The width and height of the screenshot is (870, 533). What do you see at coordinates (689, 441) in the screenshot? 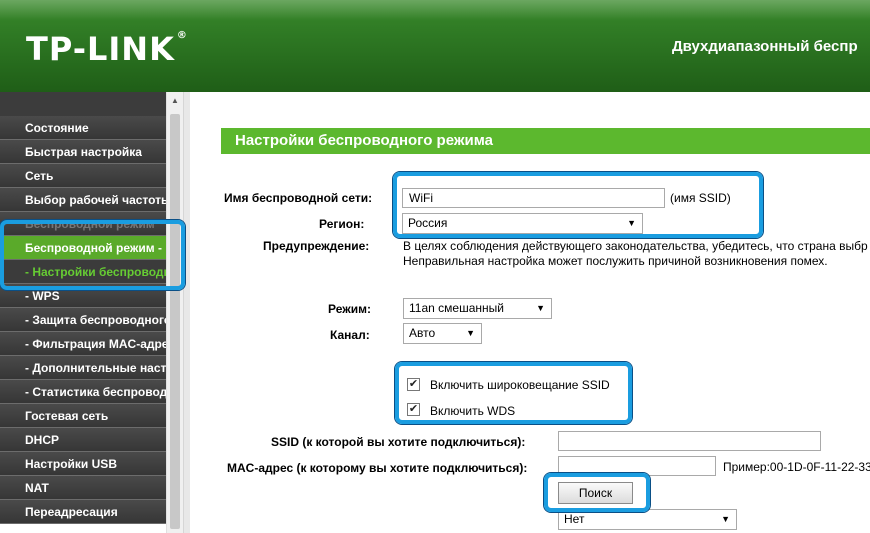
I see `wds-ssid-input` at bounding box center [689, 441].